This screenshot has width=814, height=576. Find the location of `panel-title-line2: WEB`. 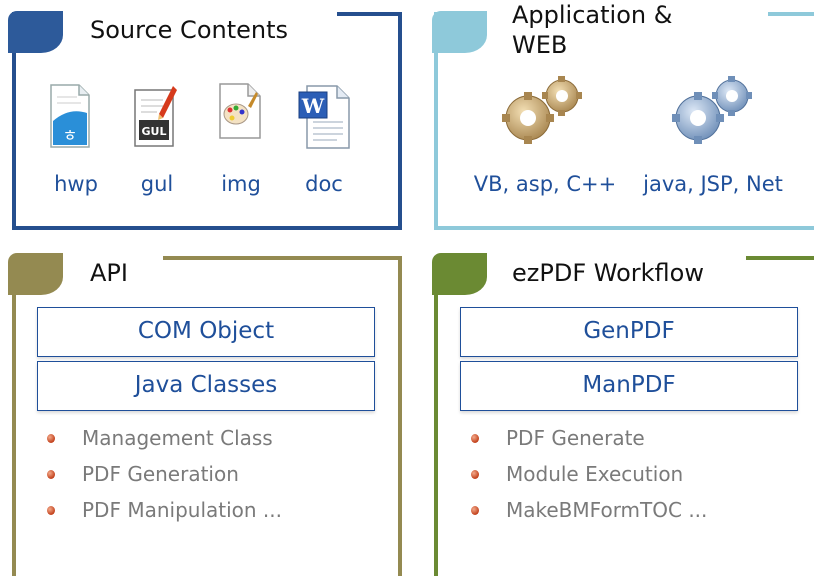

panel-title-line2: WEB is located at coordinates (540, 45).